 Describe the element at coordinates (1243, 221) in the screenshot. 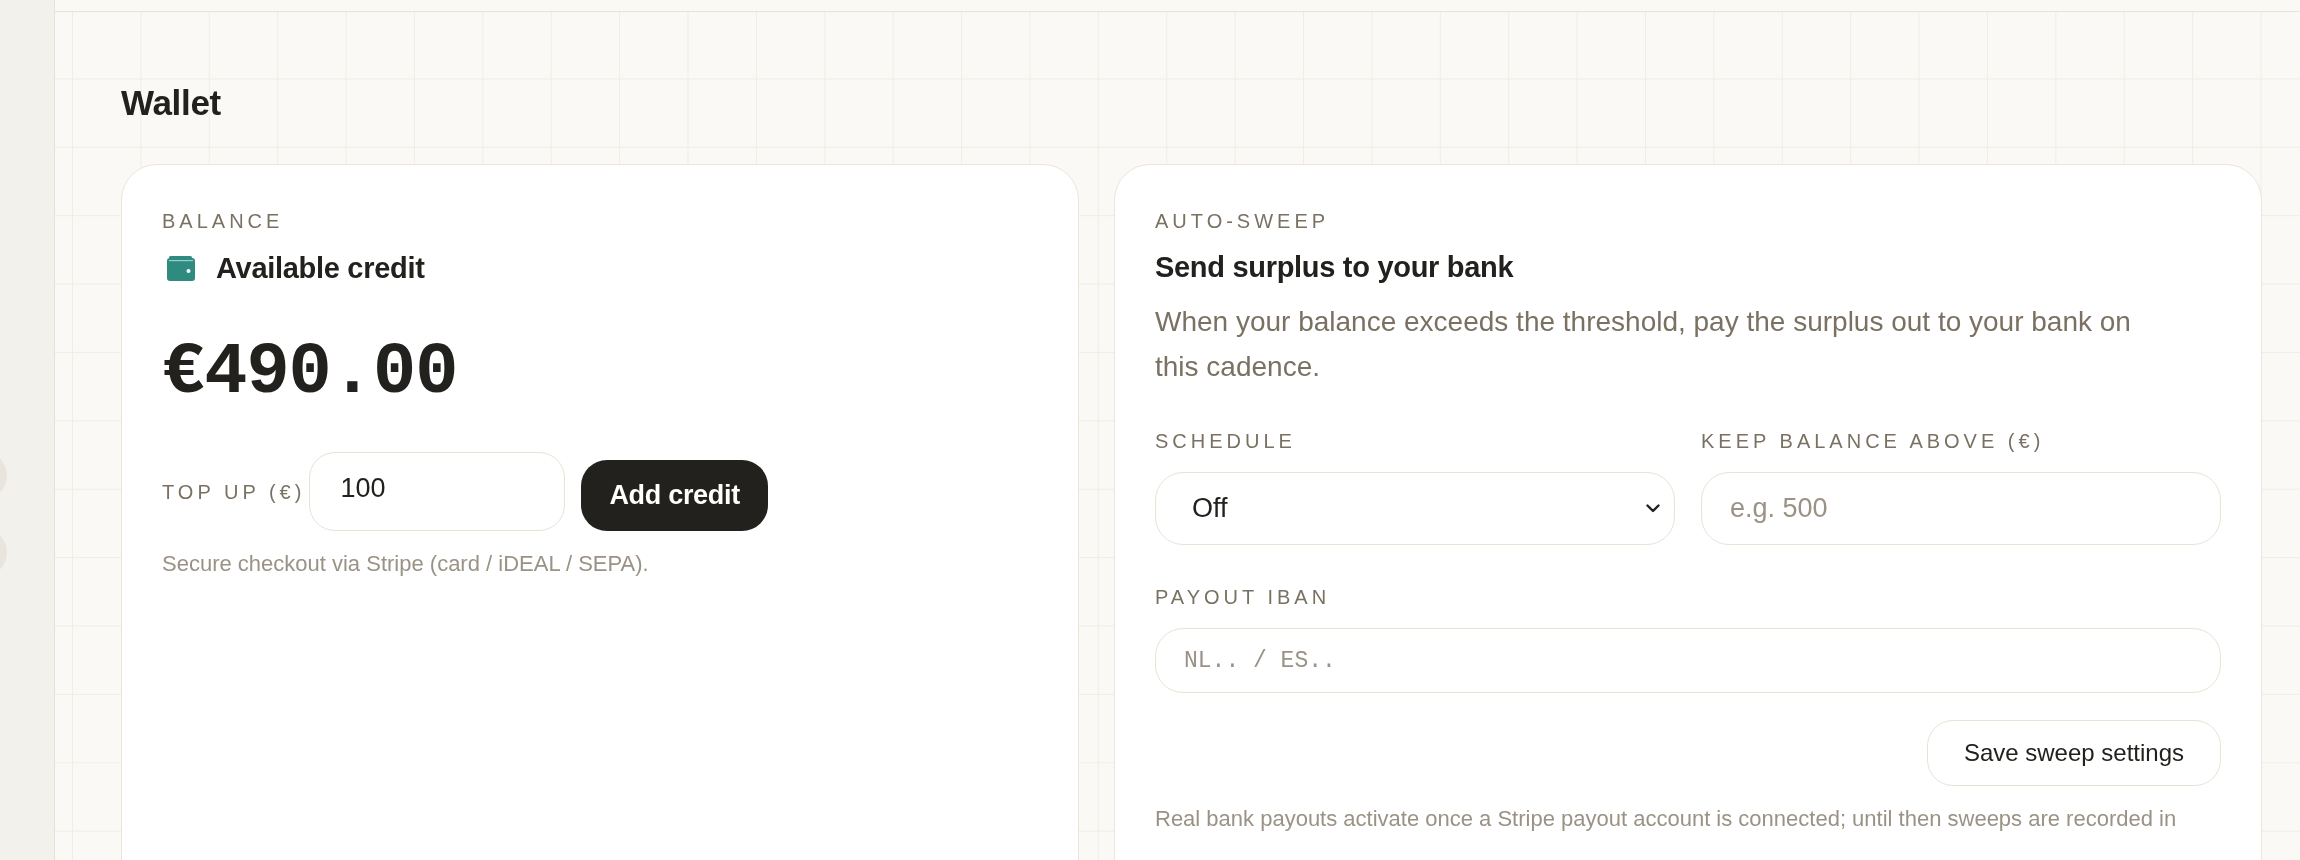

I see `section-label: AUTO-SWEEP` at that location.